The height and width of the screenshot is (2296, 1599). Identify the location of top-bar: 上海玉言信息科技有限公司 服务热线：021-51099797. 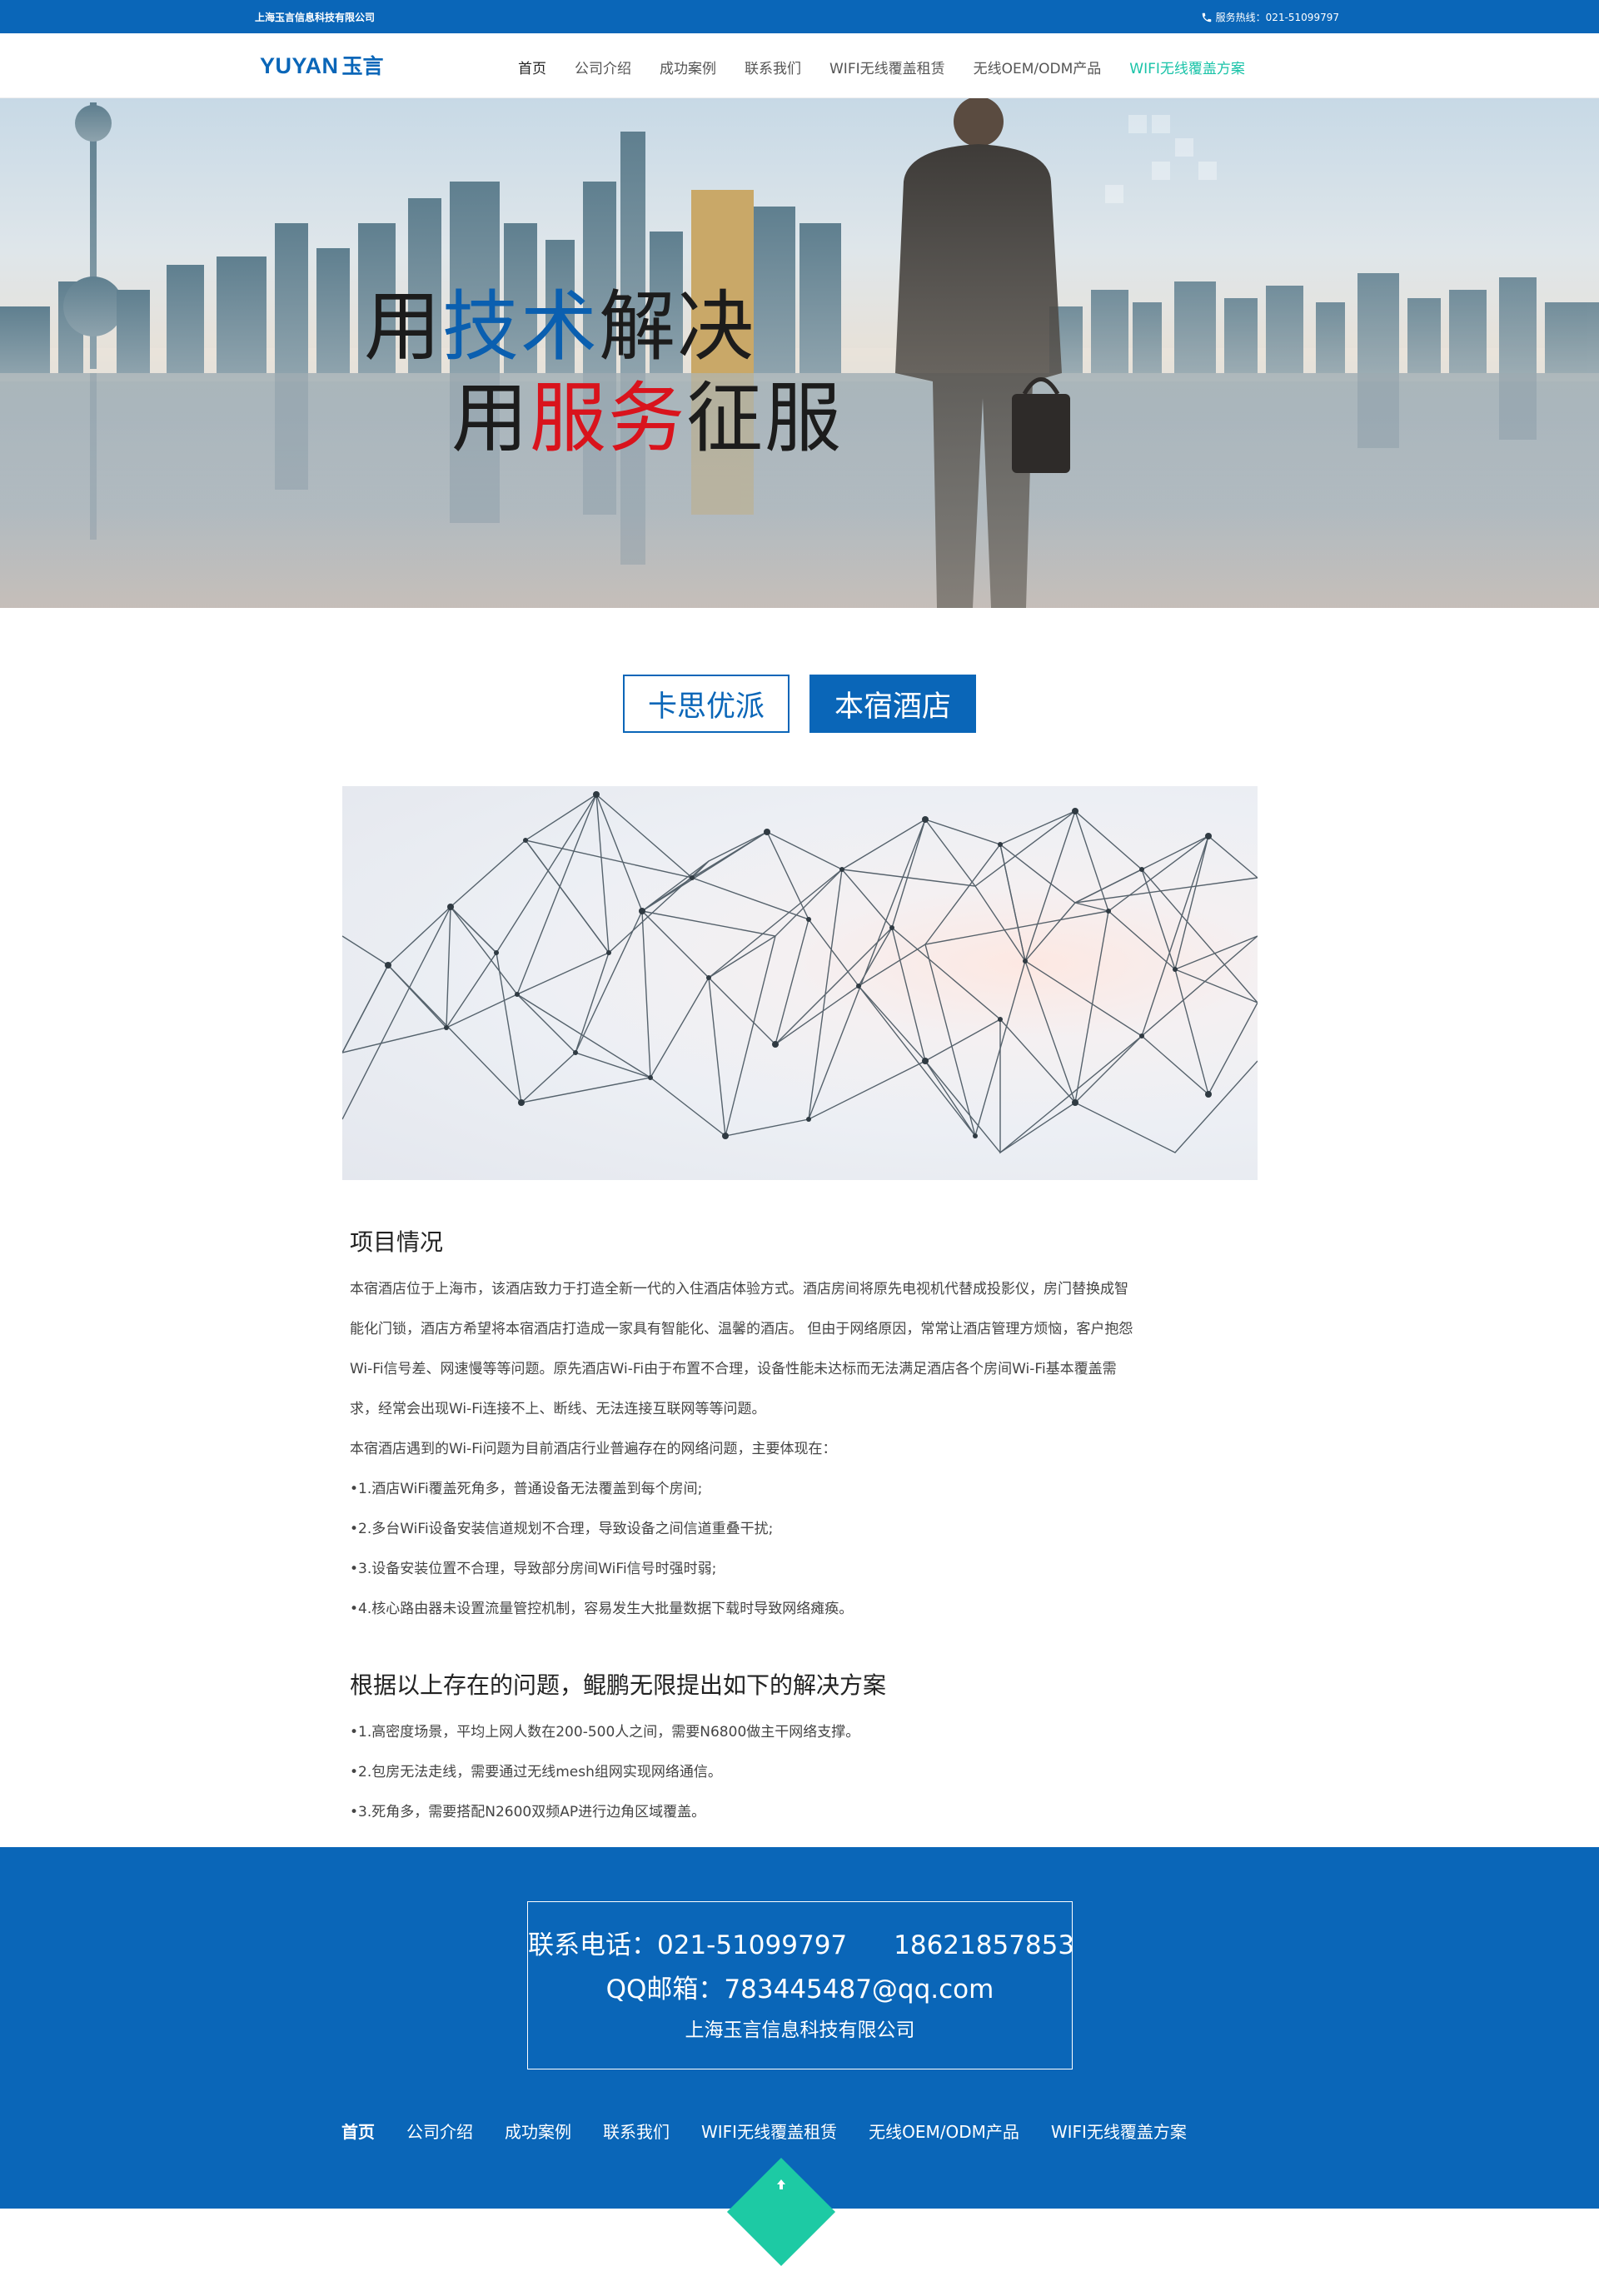
(799, 17).